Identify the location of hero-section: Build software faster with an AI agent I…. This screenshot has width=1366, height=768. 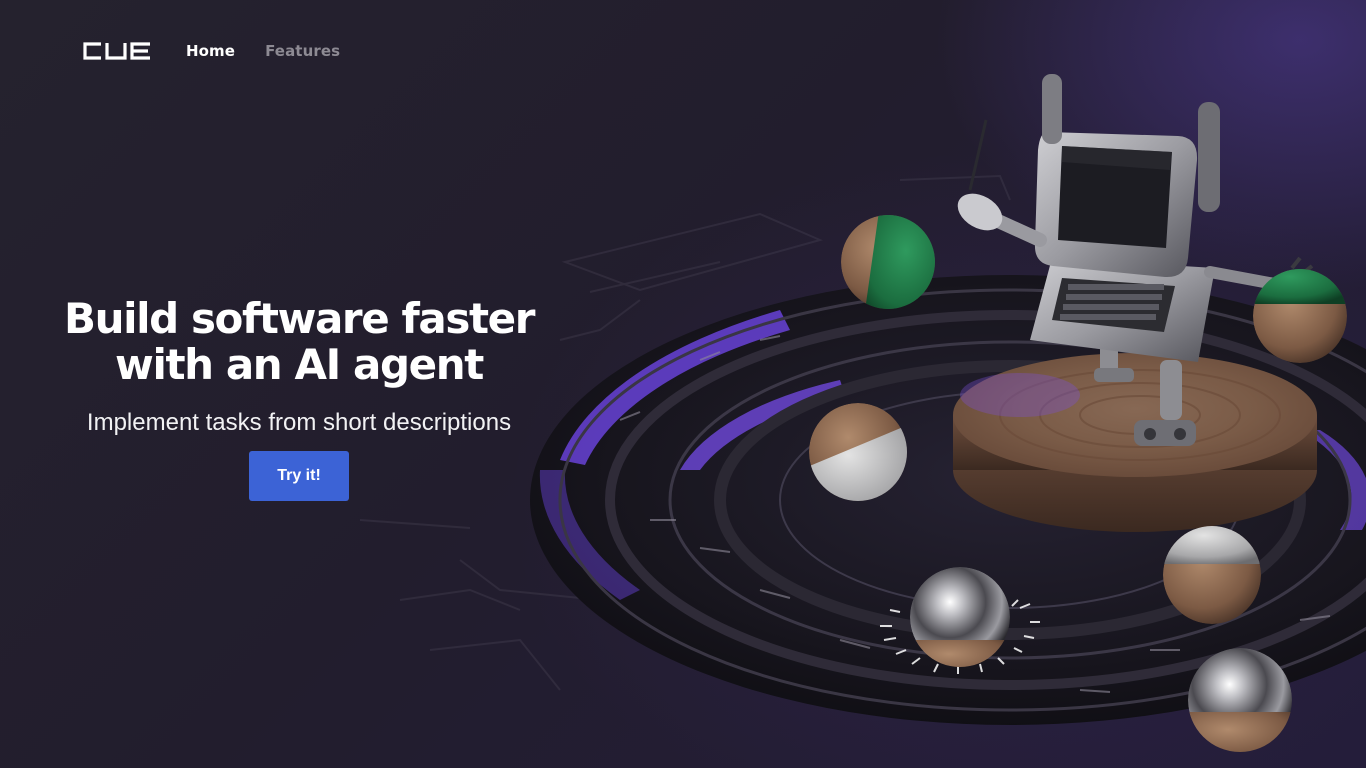
(299, 398).